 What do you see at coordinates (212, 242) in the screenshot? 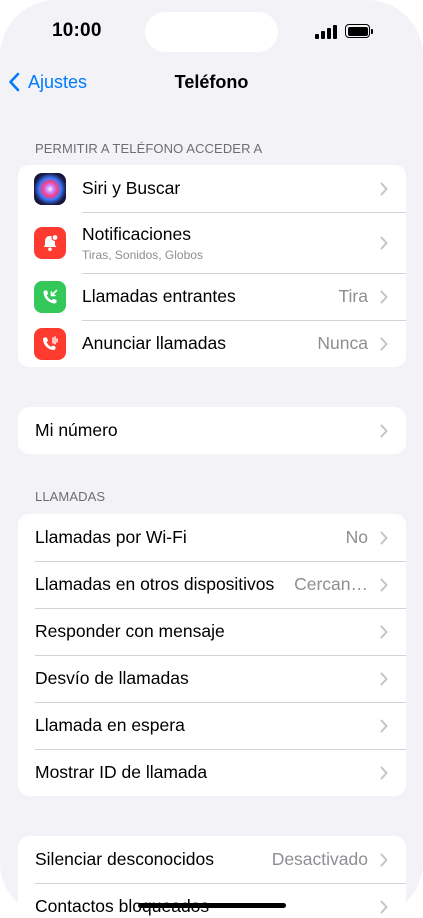
I see `row-notifications: Notificaciones Tiras, Sonidos, Globos` at bounding box center [212, 242].